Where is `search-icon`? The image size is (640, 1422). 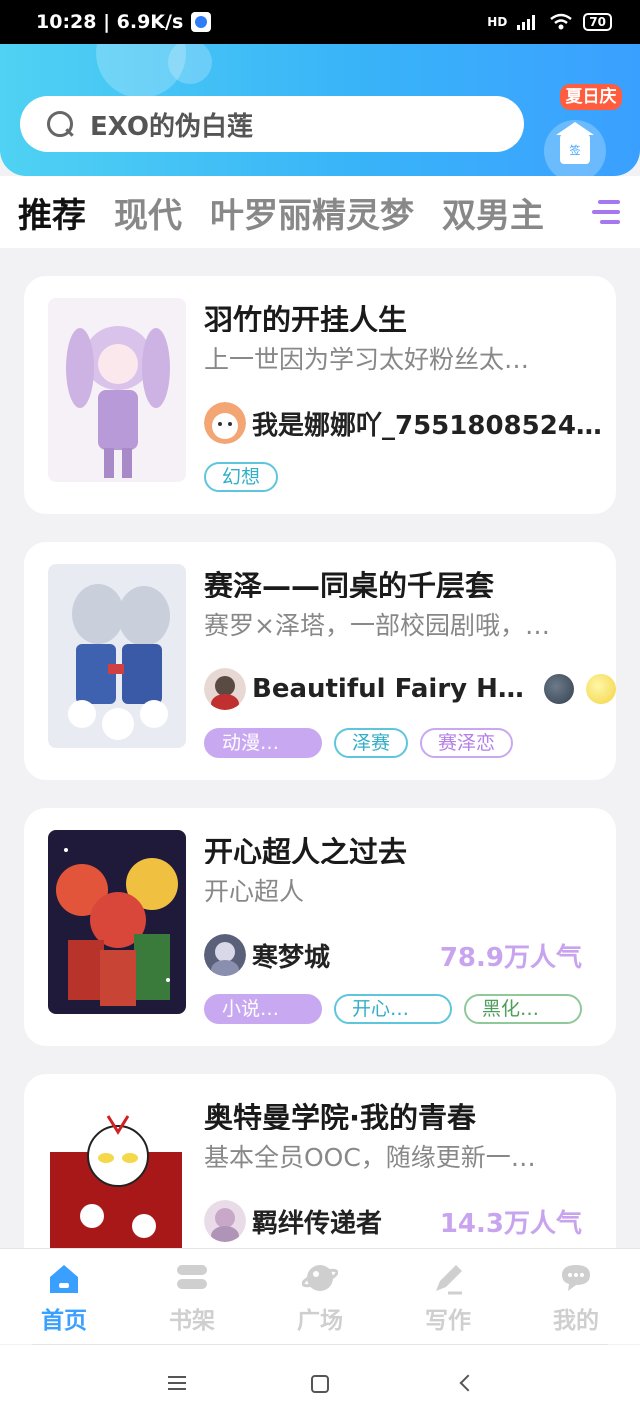 search-icon is located at coordinates (60, 124).